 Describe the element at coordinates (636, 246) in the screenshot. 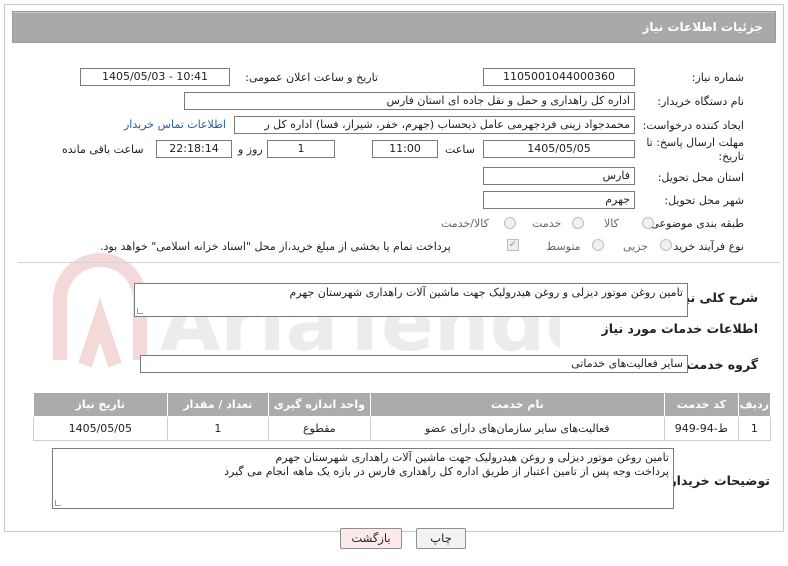

I see `process-option-minor: جزیی` at that location.